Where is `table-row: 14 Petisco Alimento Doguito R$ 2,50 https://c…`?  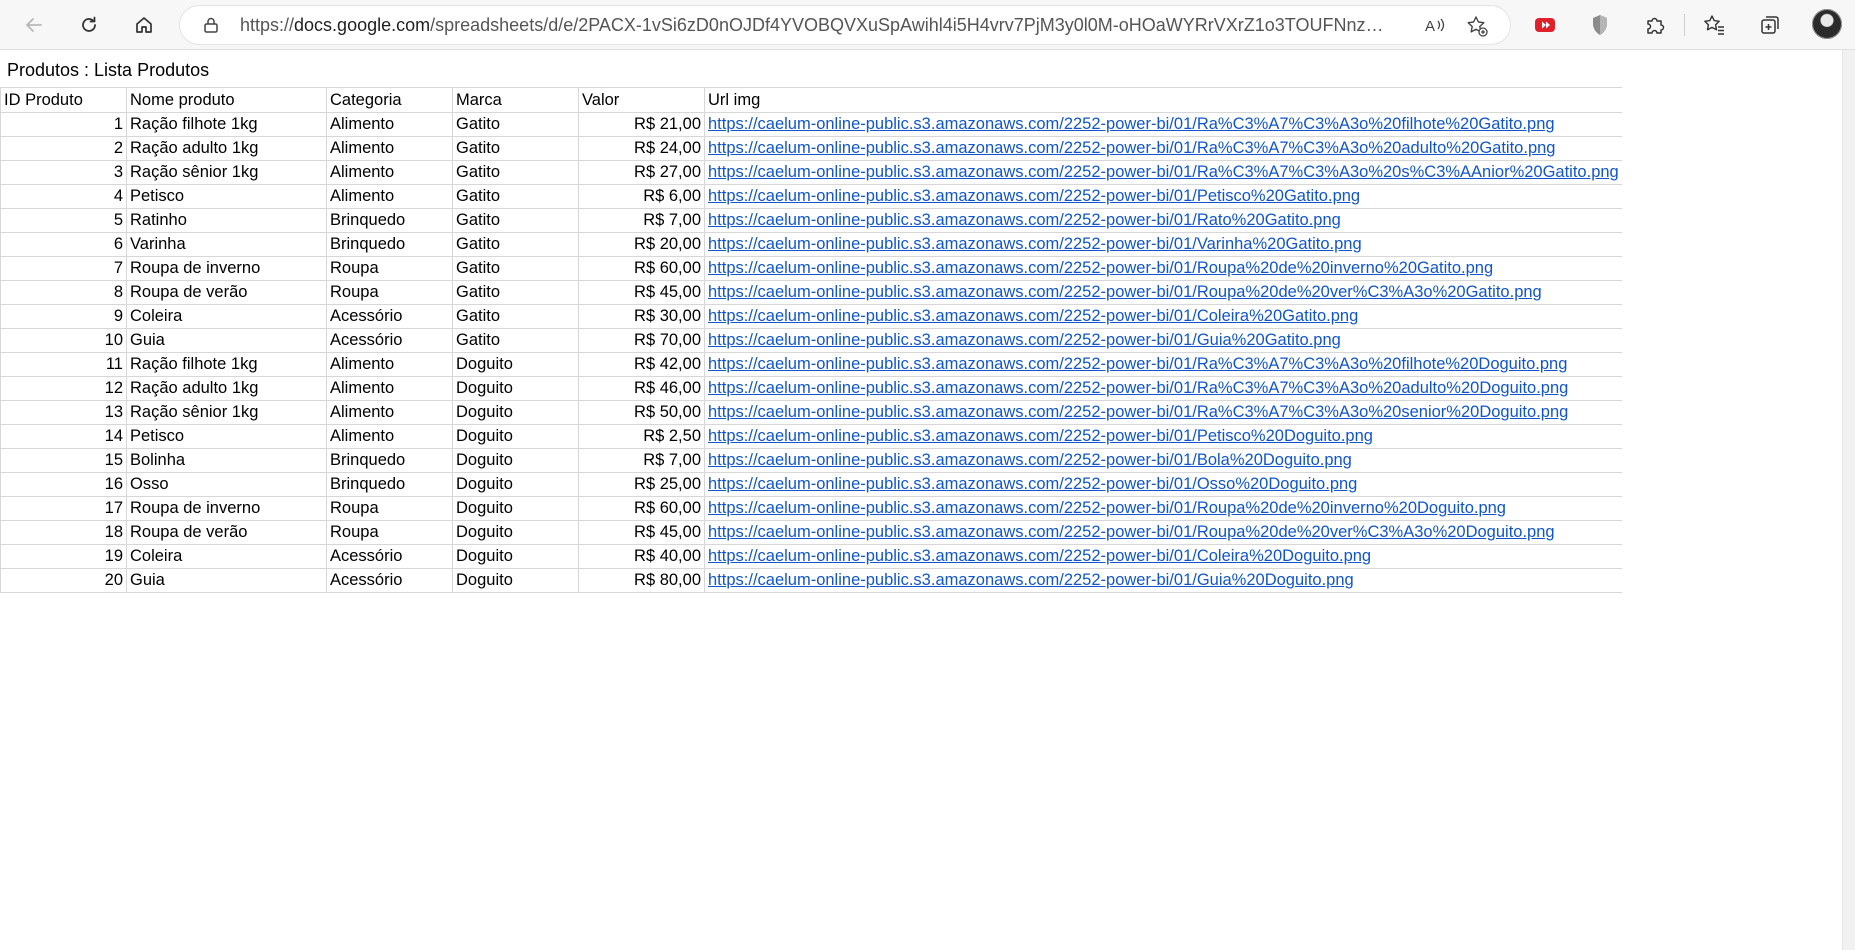
table-row: 14 Petisco Alimento Doguito R$ 2,50 https://c… is located at coordinates (811, 436).